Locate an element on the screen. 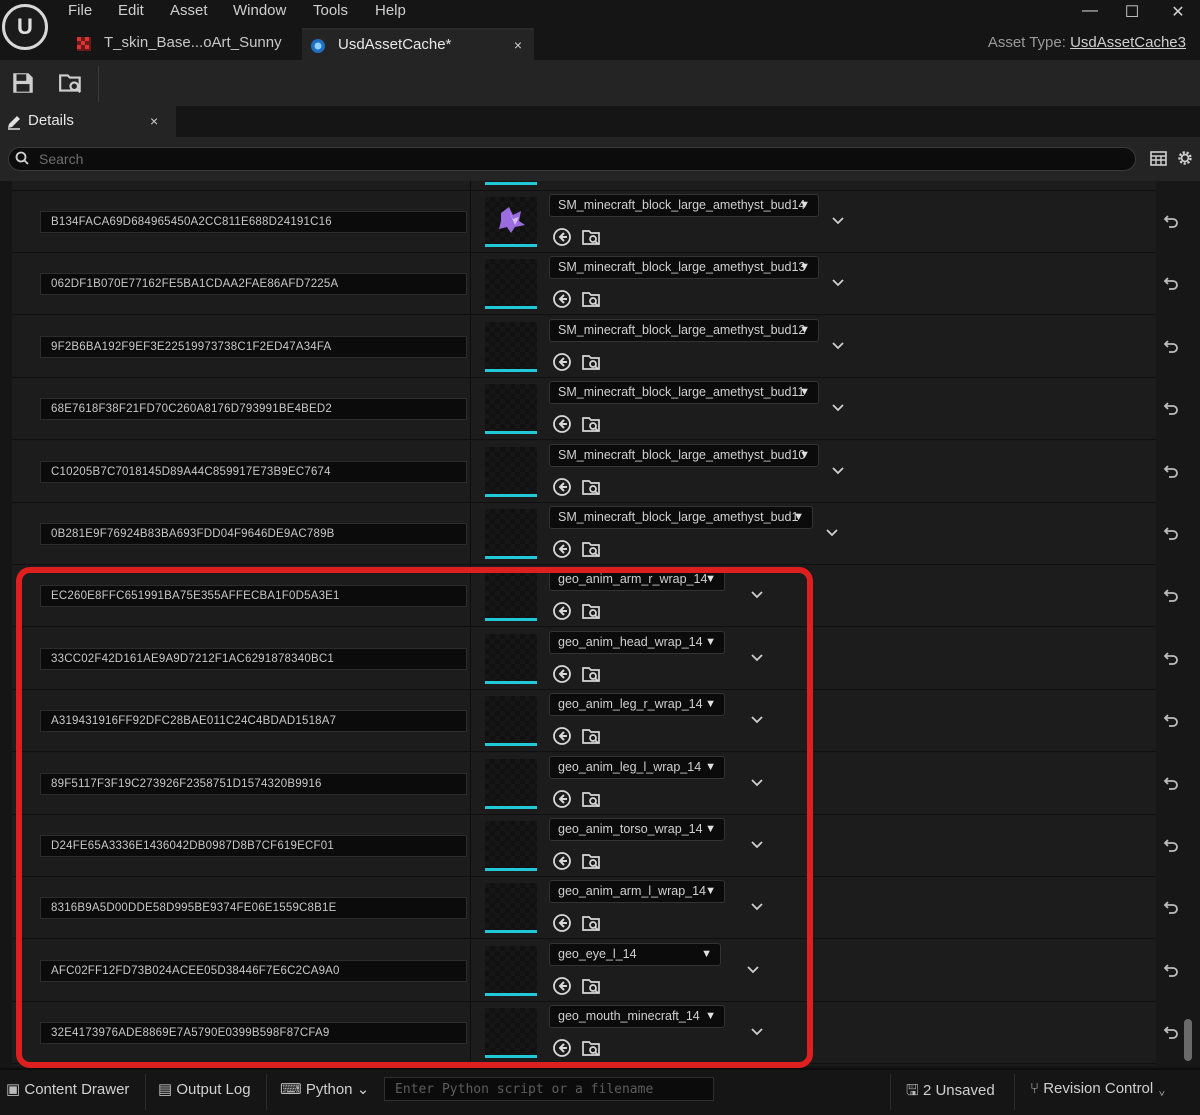 The height and width of the screenshot is (1115, 1200). asset-hash-field: AFC02FF12FD73B024ACEE05D38446F7E6C2CA9A0 is located at coordinates (253, 971).